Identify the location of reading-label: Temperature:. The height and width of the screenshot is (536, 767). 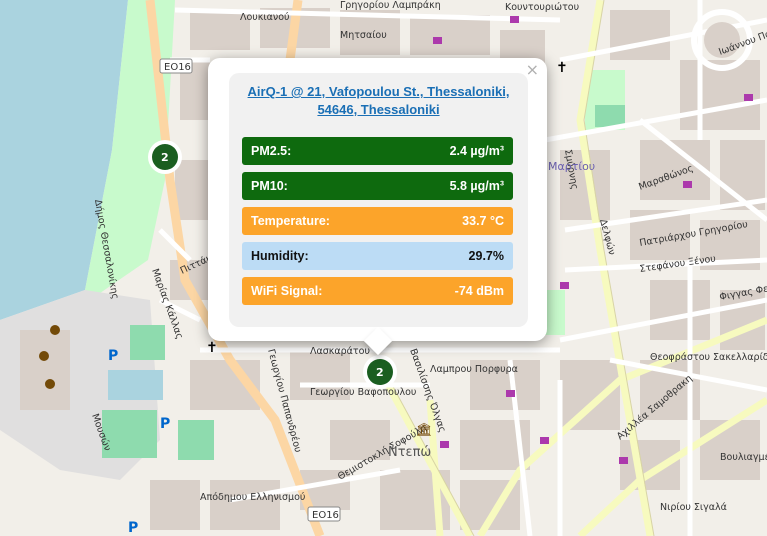
(290, 221).